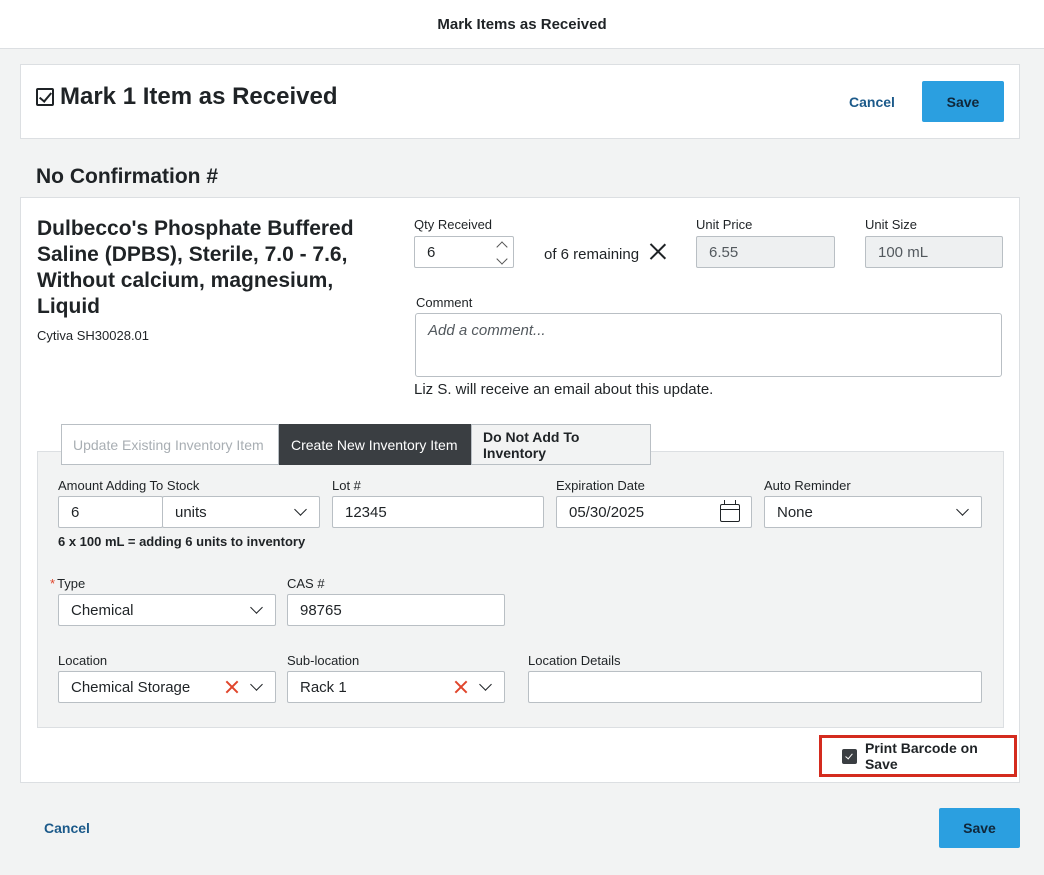 The width and height of the screenshot is (1044, 875). What do you see at coordinates (241, 512) in the screenshot?
I see `unit-select: units` at bounding box center [241, 512].